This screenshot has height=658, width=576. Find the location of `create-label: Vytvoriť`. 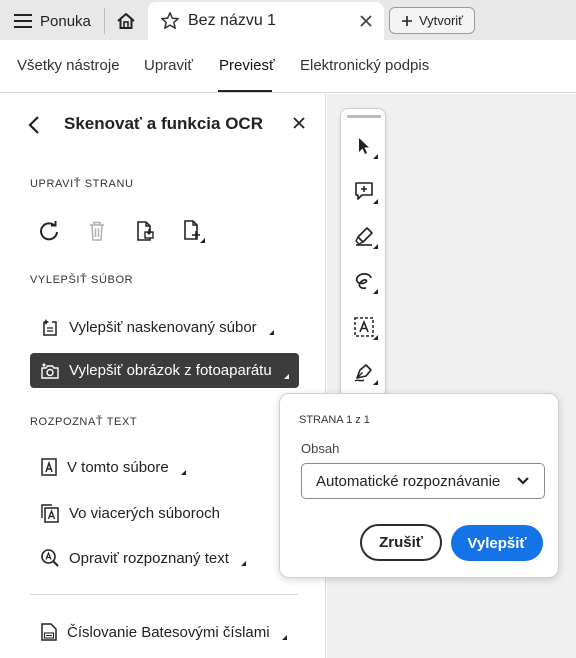

create-label: Vytvoriť is located at coordinates (441, 20).